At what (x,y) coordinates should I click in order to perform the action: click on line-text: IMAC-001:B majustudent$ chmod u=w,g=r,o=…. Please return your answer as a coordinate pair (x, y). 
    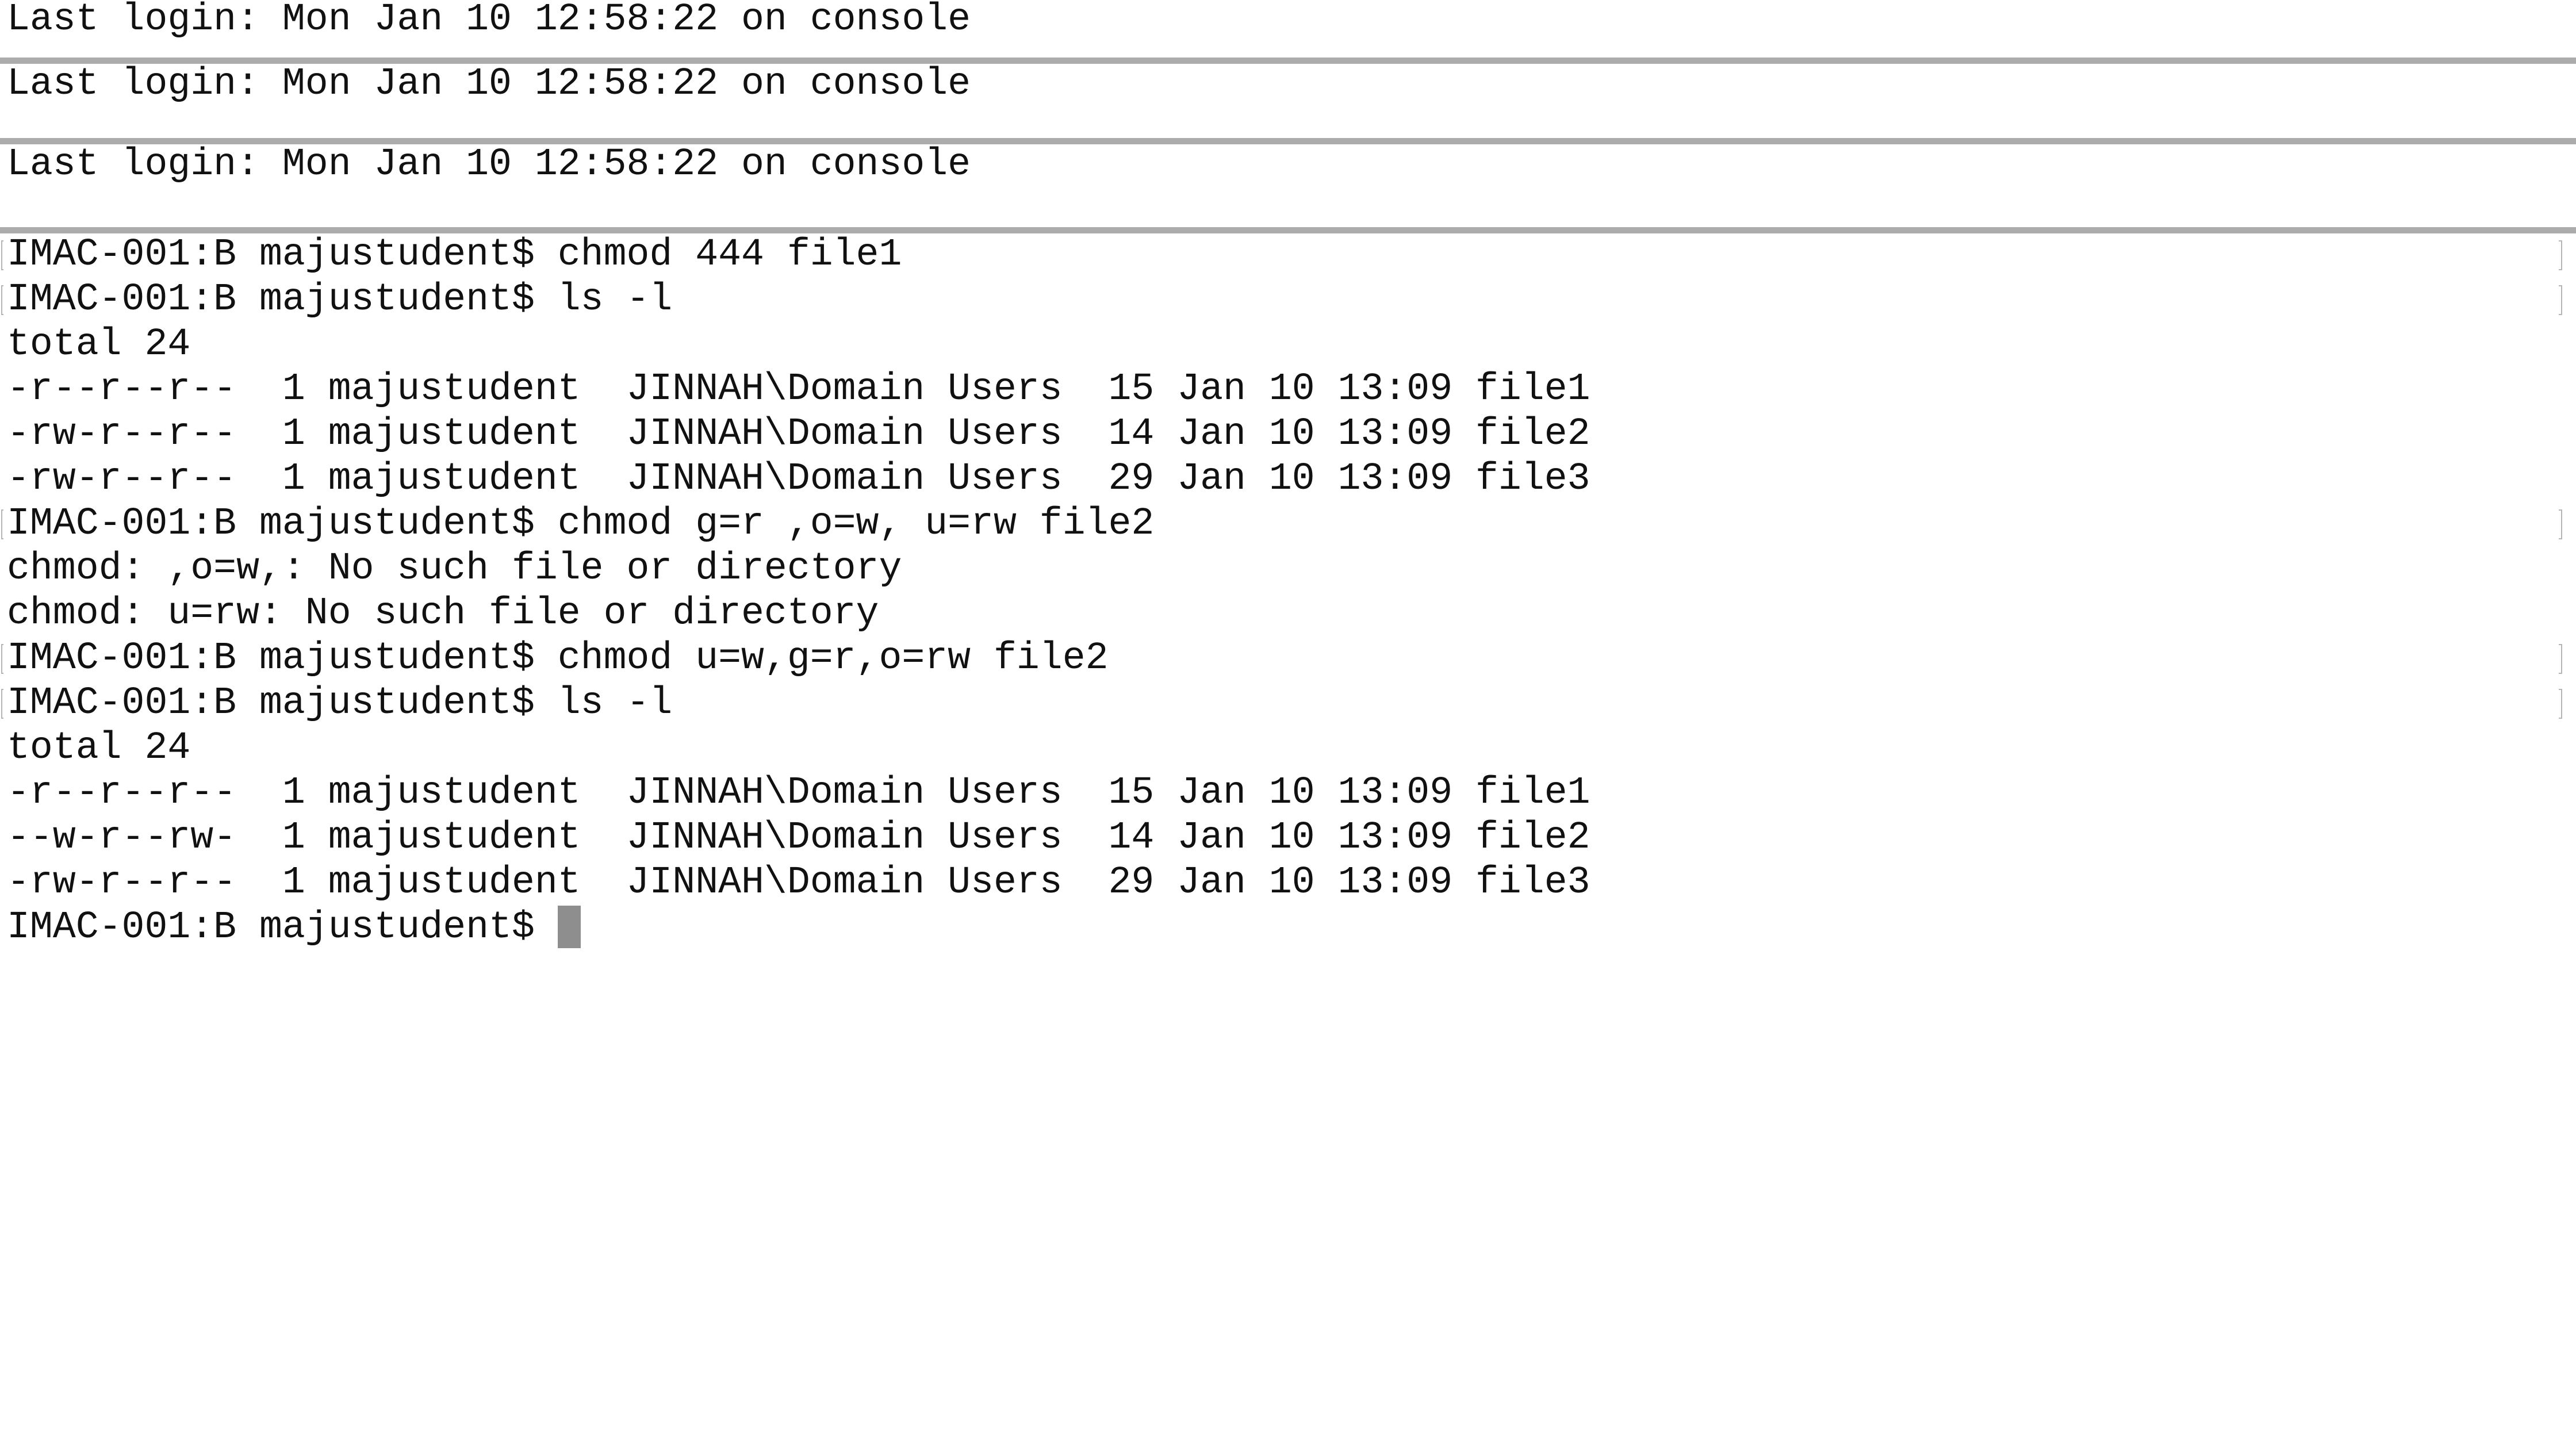
    Looking at the image, I should click on (558, 658).